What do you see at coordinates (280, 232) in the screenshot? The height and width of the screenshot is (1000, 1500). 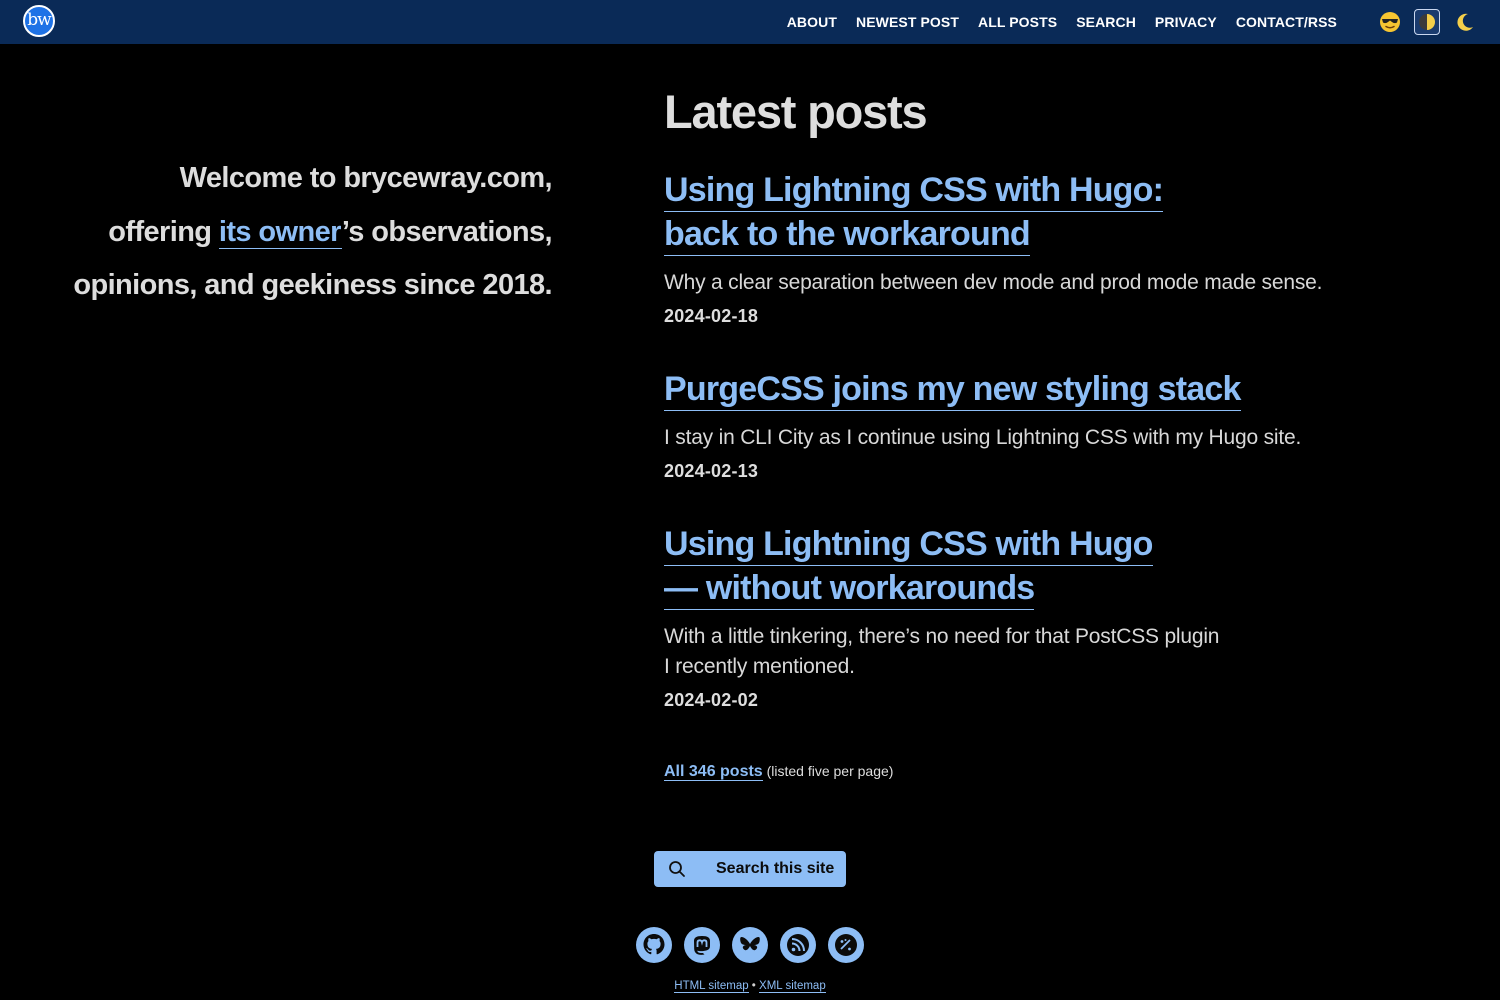 I see `its-owner-link: its owner` at bounding box center [280, 232].